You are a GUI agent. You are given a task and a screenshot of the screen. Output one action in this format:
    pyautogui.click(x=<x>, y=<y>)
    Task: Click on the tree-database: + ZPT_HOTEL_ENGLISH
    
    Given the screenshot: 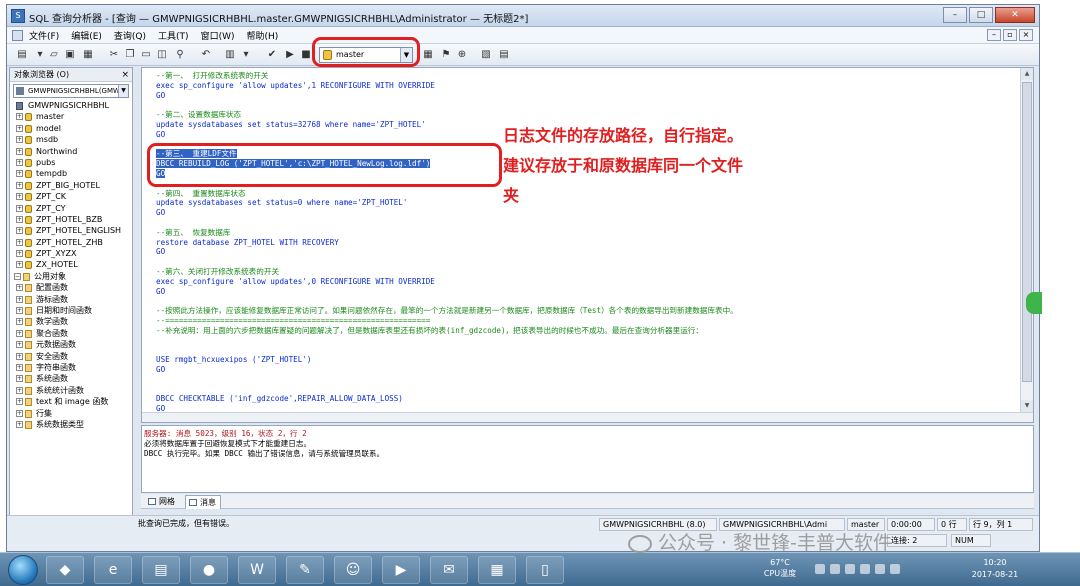 What is the action you would take?
    pyautogui.click(x=72, y=230)
    